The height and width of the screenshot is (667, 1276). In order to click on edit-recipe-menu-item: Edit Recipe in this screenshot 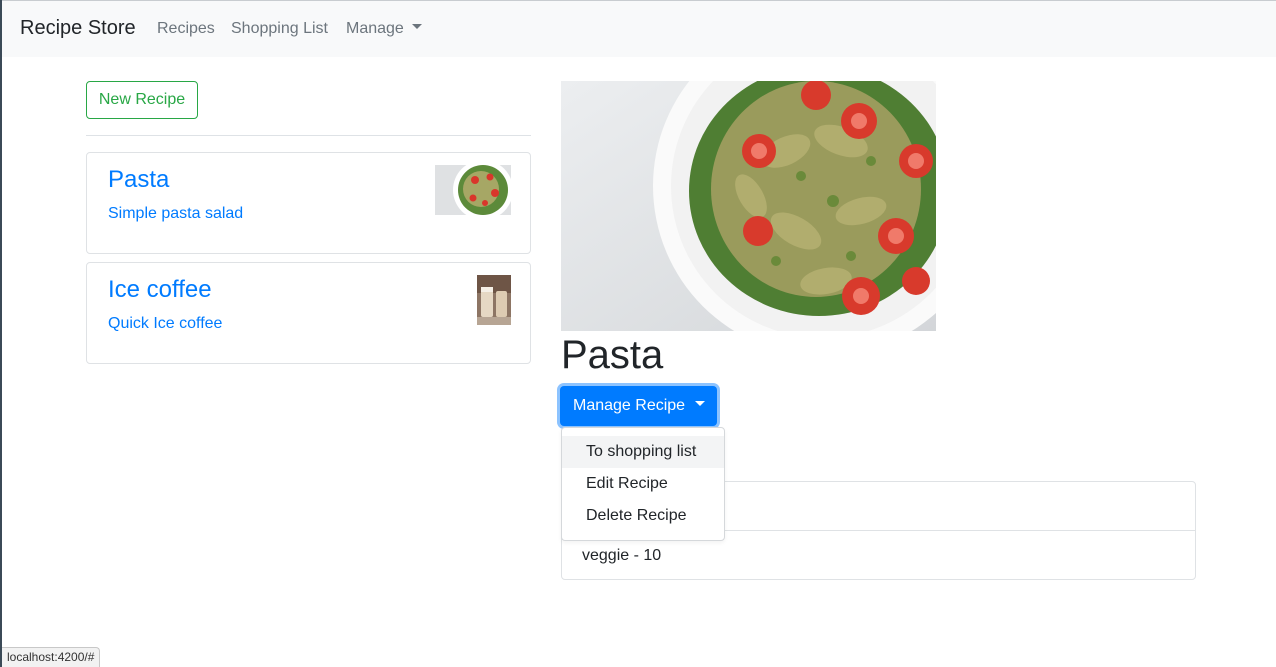, I will do `click(643, 484)`.